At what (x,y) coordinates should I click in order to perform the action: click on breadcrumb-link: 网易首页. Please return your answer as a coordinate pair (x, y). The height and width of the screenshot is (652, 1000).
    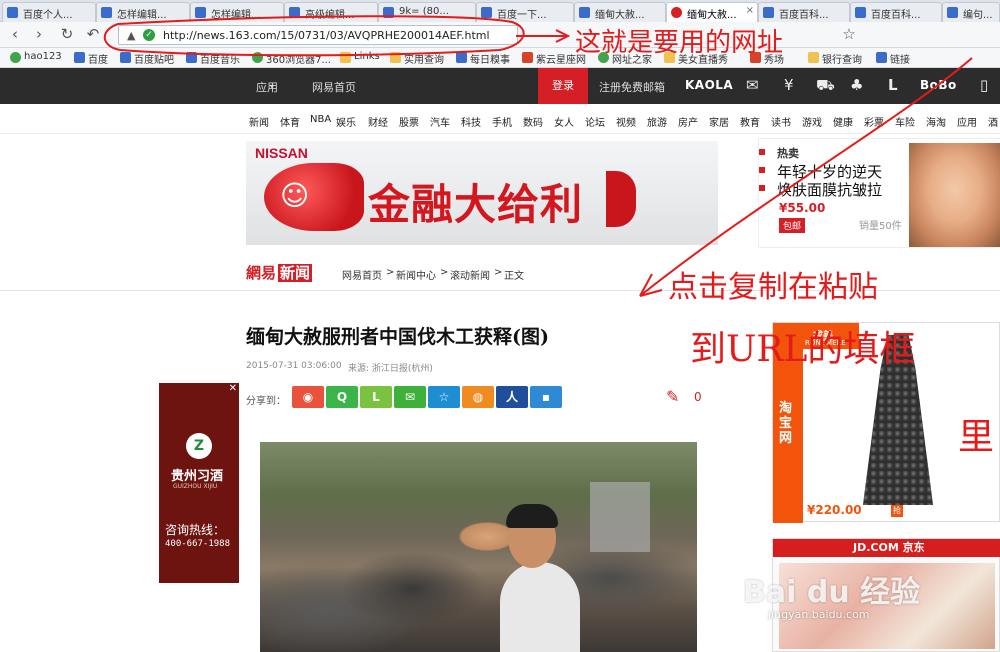
    Looking at the image, I should click on (362, 274).